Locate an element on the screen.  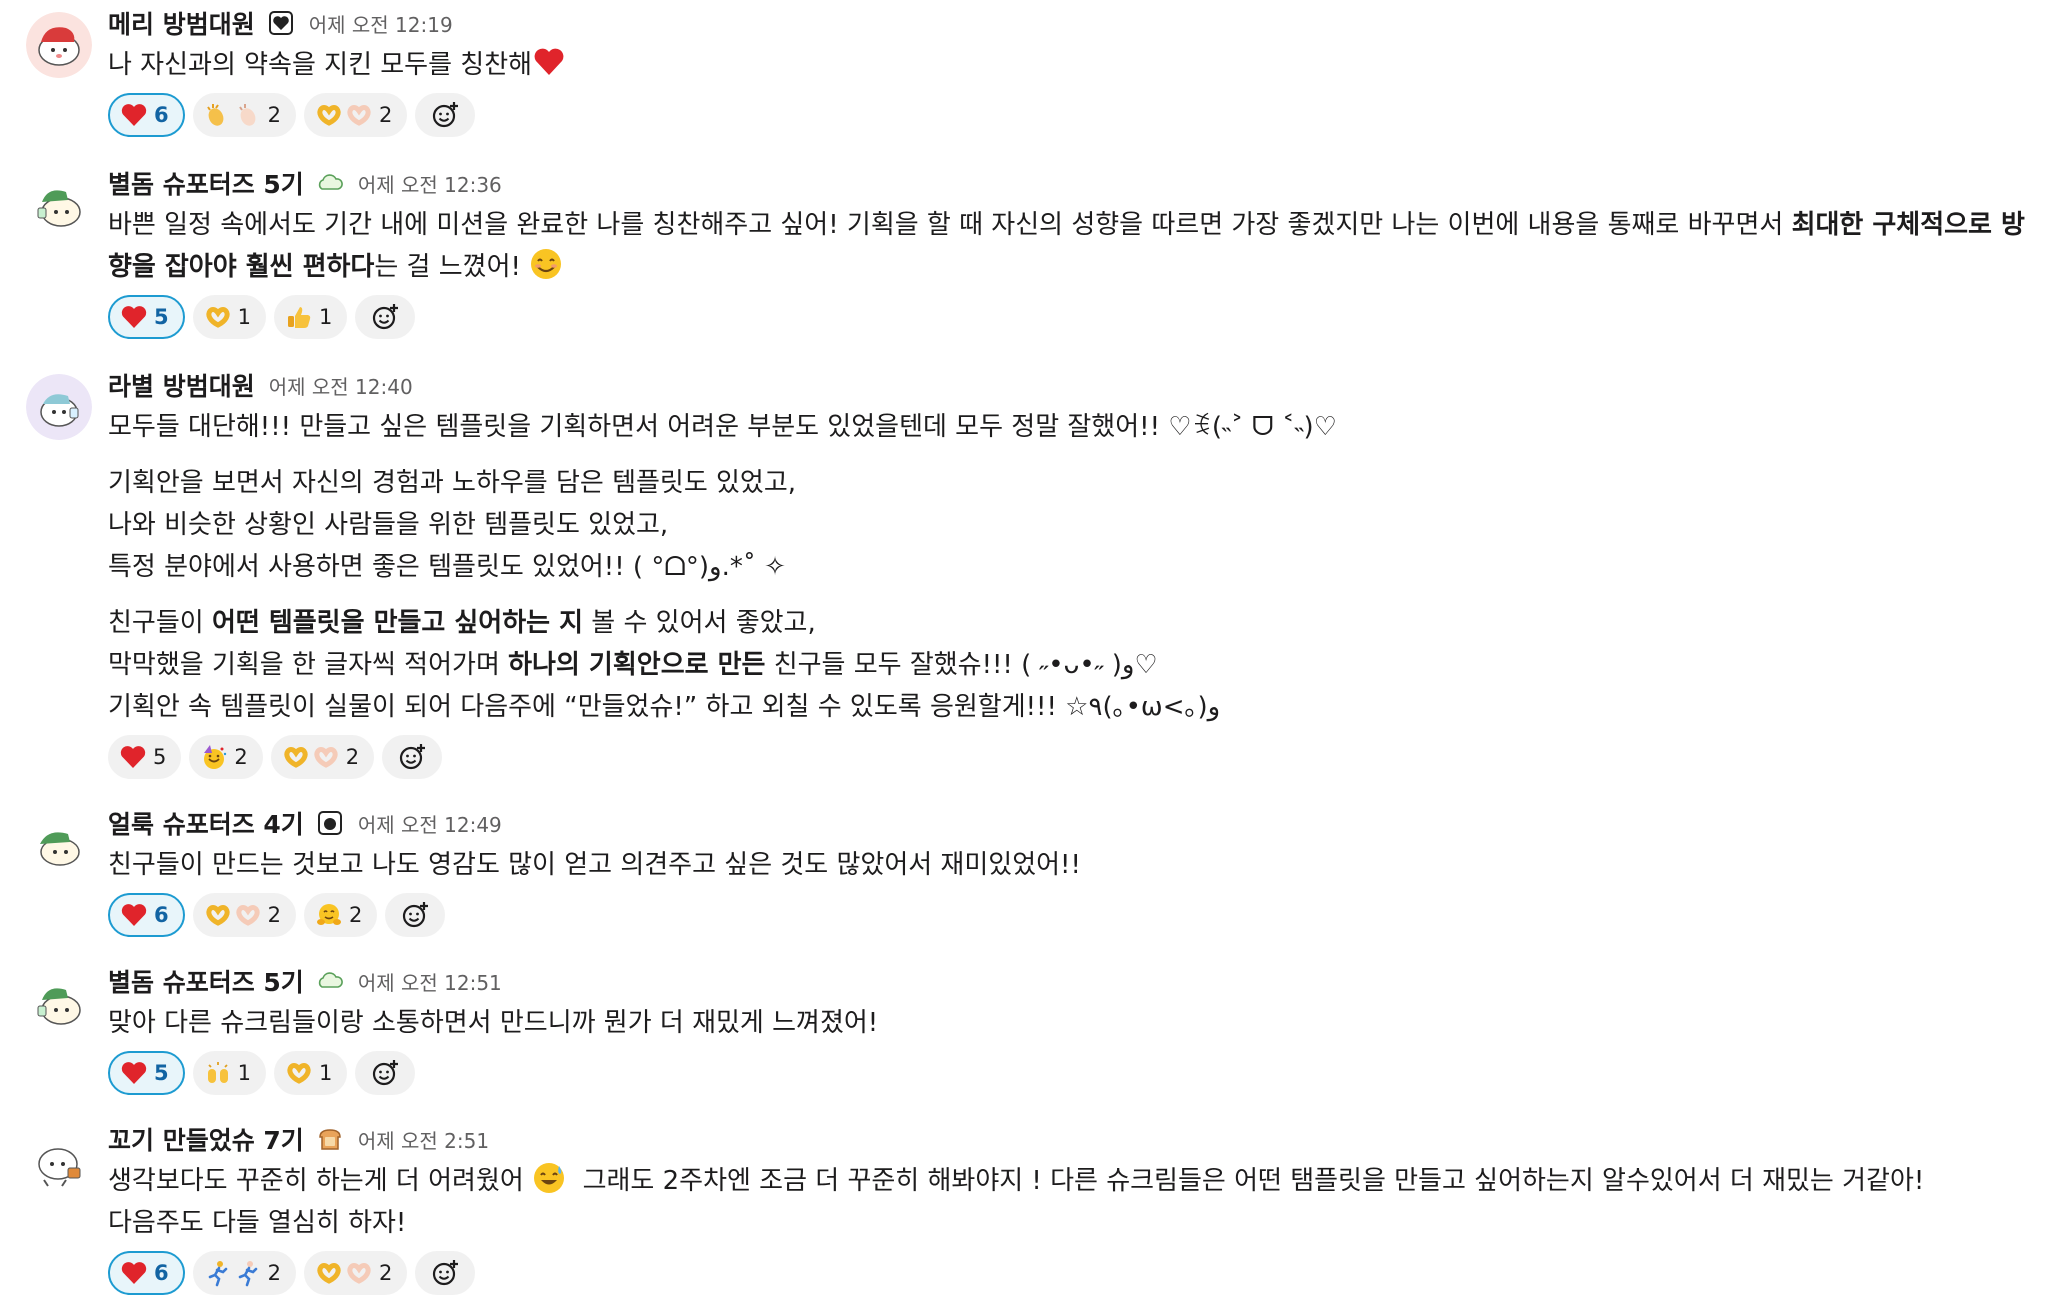
message-text: 생각보다도 꾸준히 하는게 더 어려웠어 is located at coordinates (316, 1181).